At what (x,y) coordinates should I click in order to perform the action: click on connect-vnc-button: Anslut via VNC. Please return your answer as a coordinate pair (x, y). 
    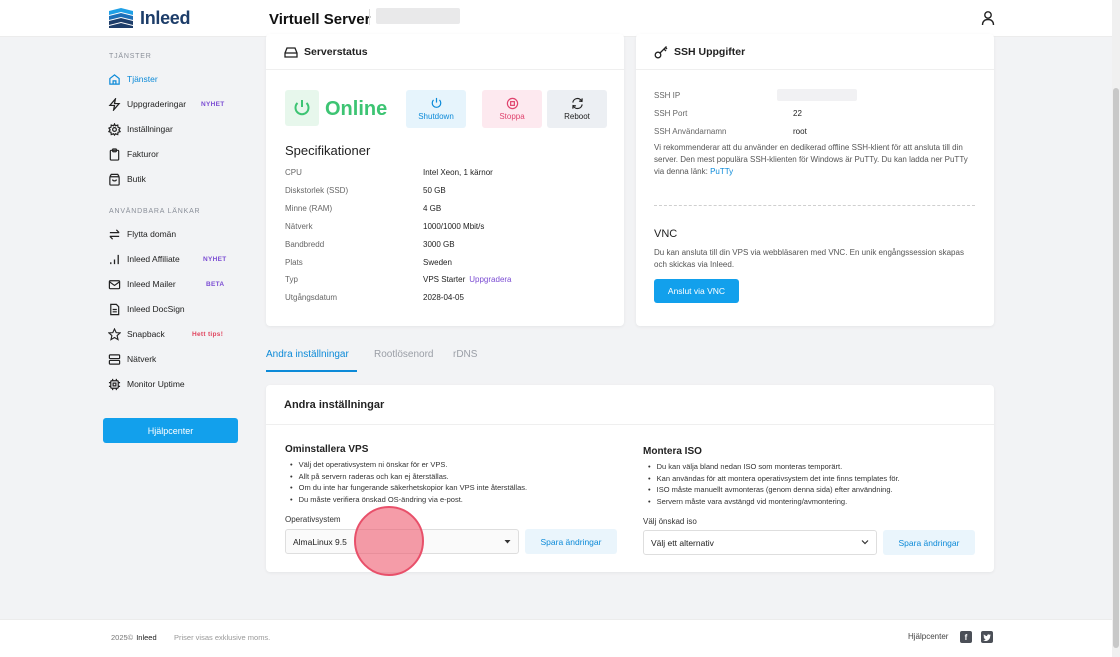
    Looking at the image, I should click on (696, 291).